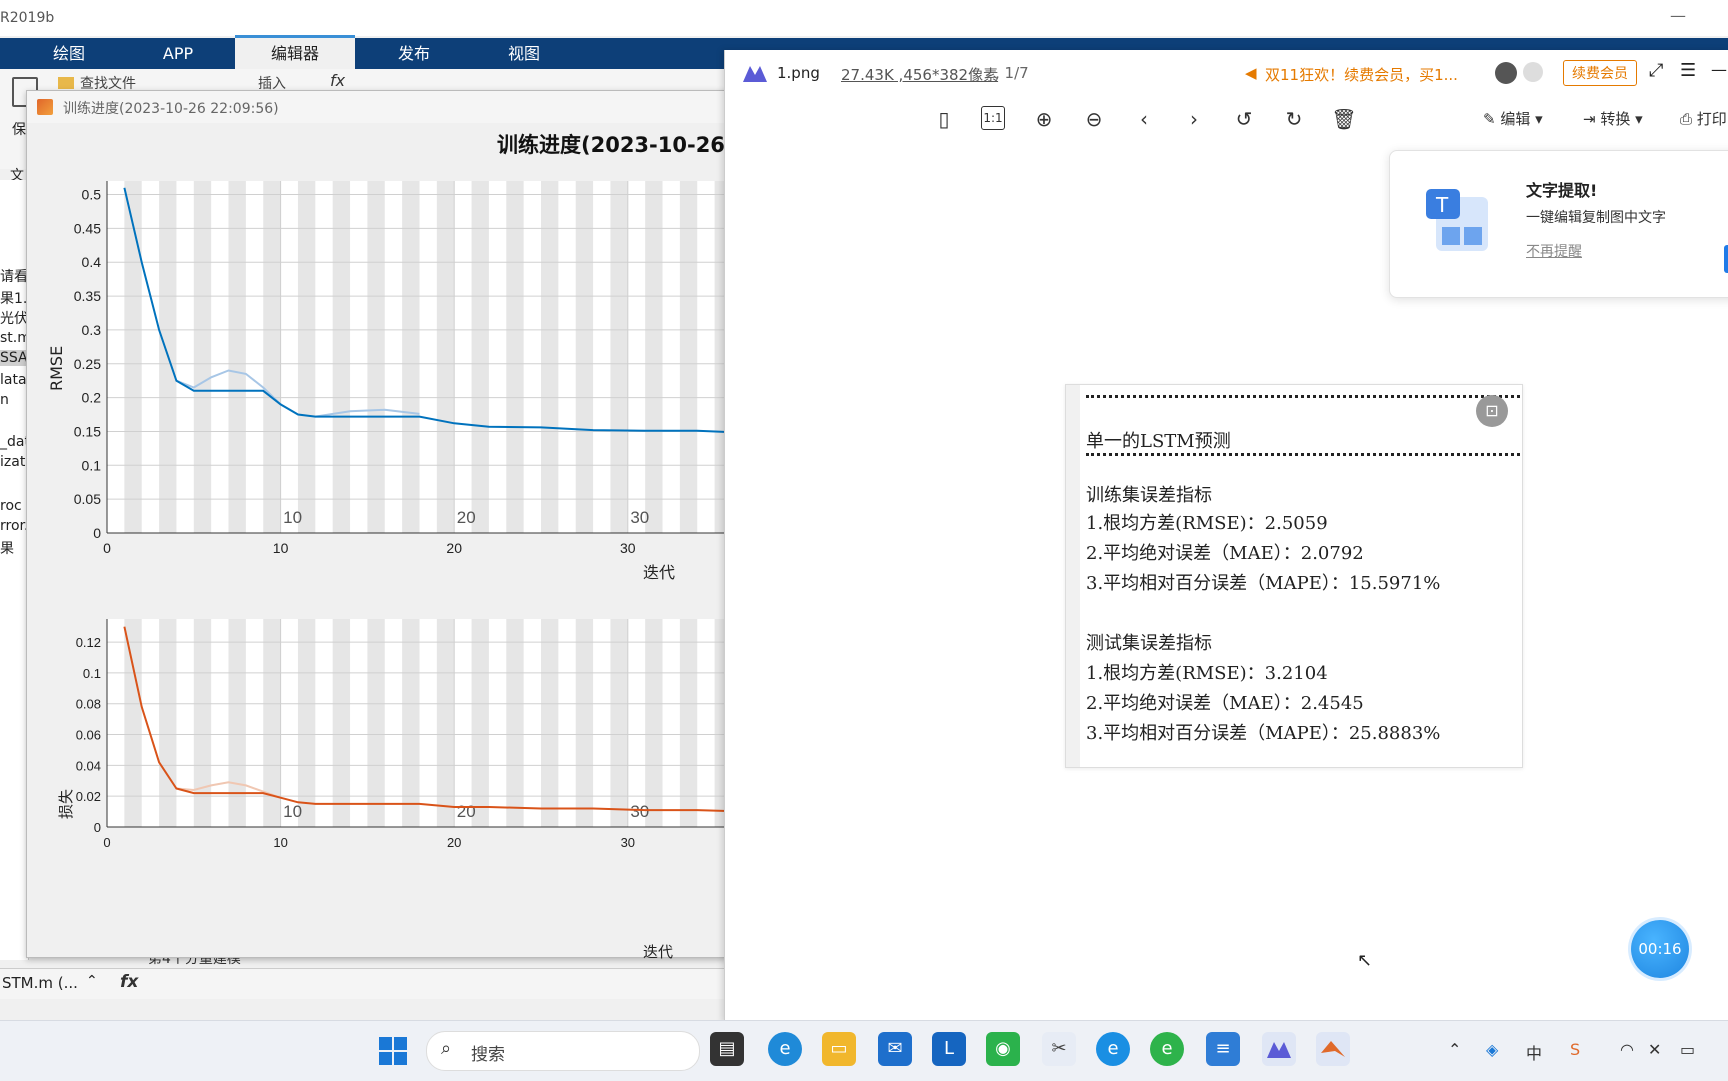 This screenshot has height=1081, width=1728. What do you see at coordinates (14, 276) in the screenshot?
I see `list-item: 请看` at bounding box center [14, 276].